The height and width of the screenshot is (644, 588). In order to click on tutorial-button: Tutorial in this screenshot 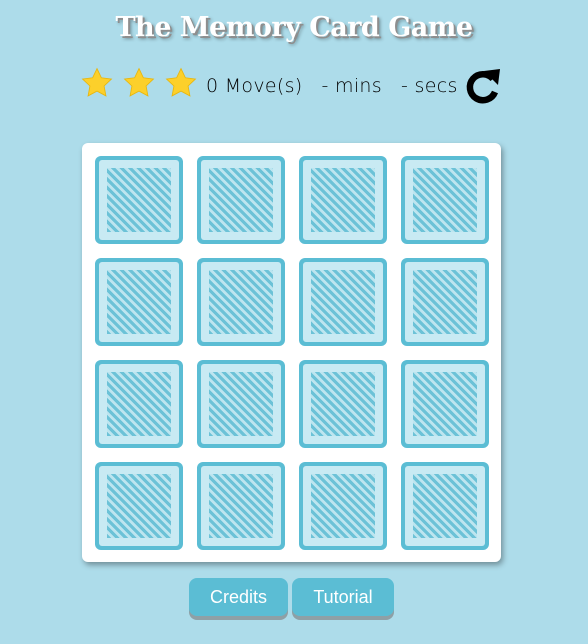, I will do `click(343, 597)`.